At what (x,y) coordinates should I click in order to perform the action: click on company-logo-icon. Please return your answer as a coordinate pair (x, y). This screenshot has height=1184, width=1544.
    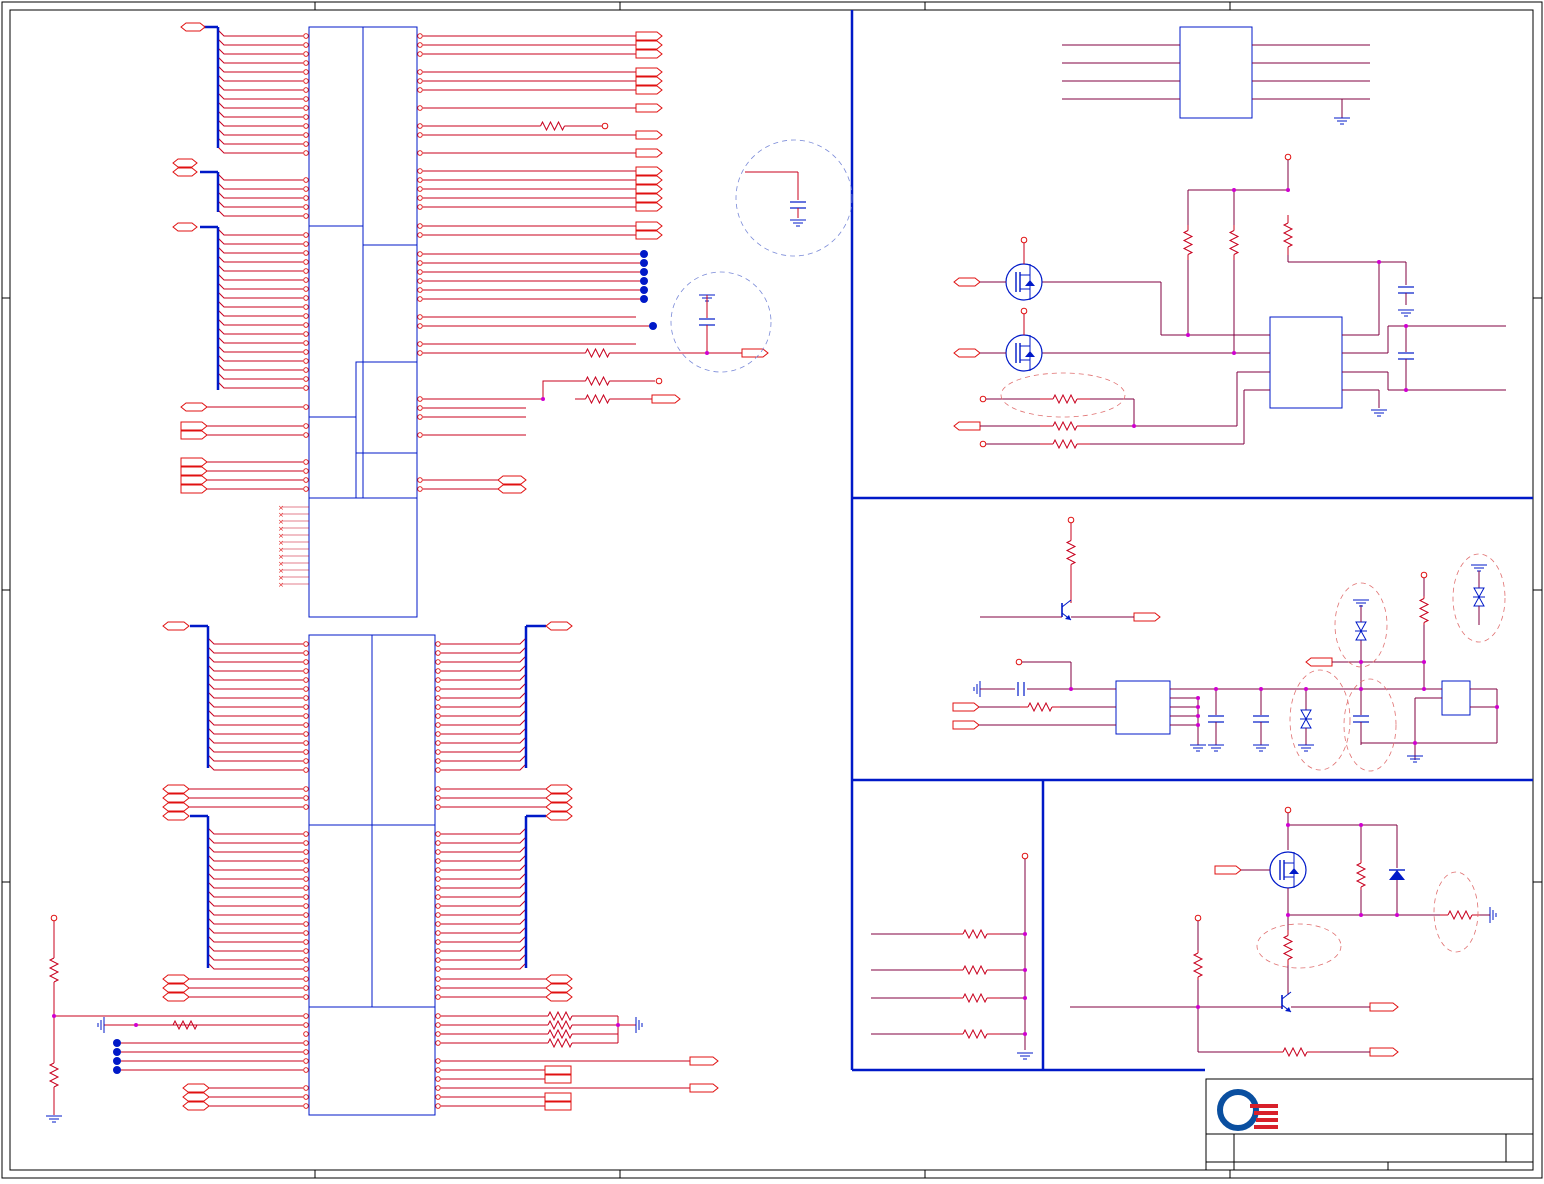
    Looking at the image, I should click on (1247, 1110).